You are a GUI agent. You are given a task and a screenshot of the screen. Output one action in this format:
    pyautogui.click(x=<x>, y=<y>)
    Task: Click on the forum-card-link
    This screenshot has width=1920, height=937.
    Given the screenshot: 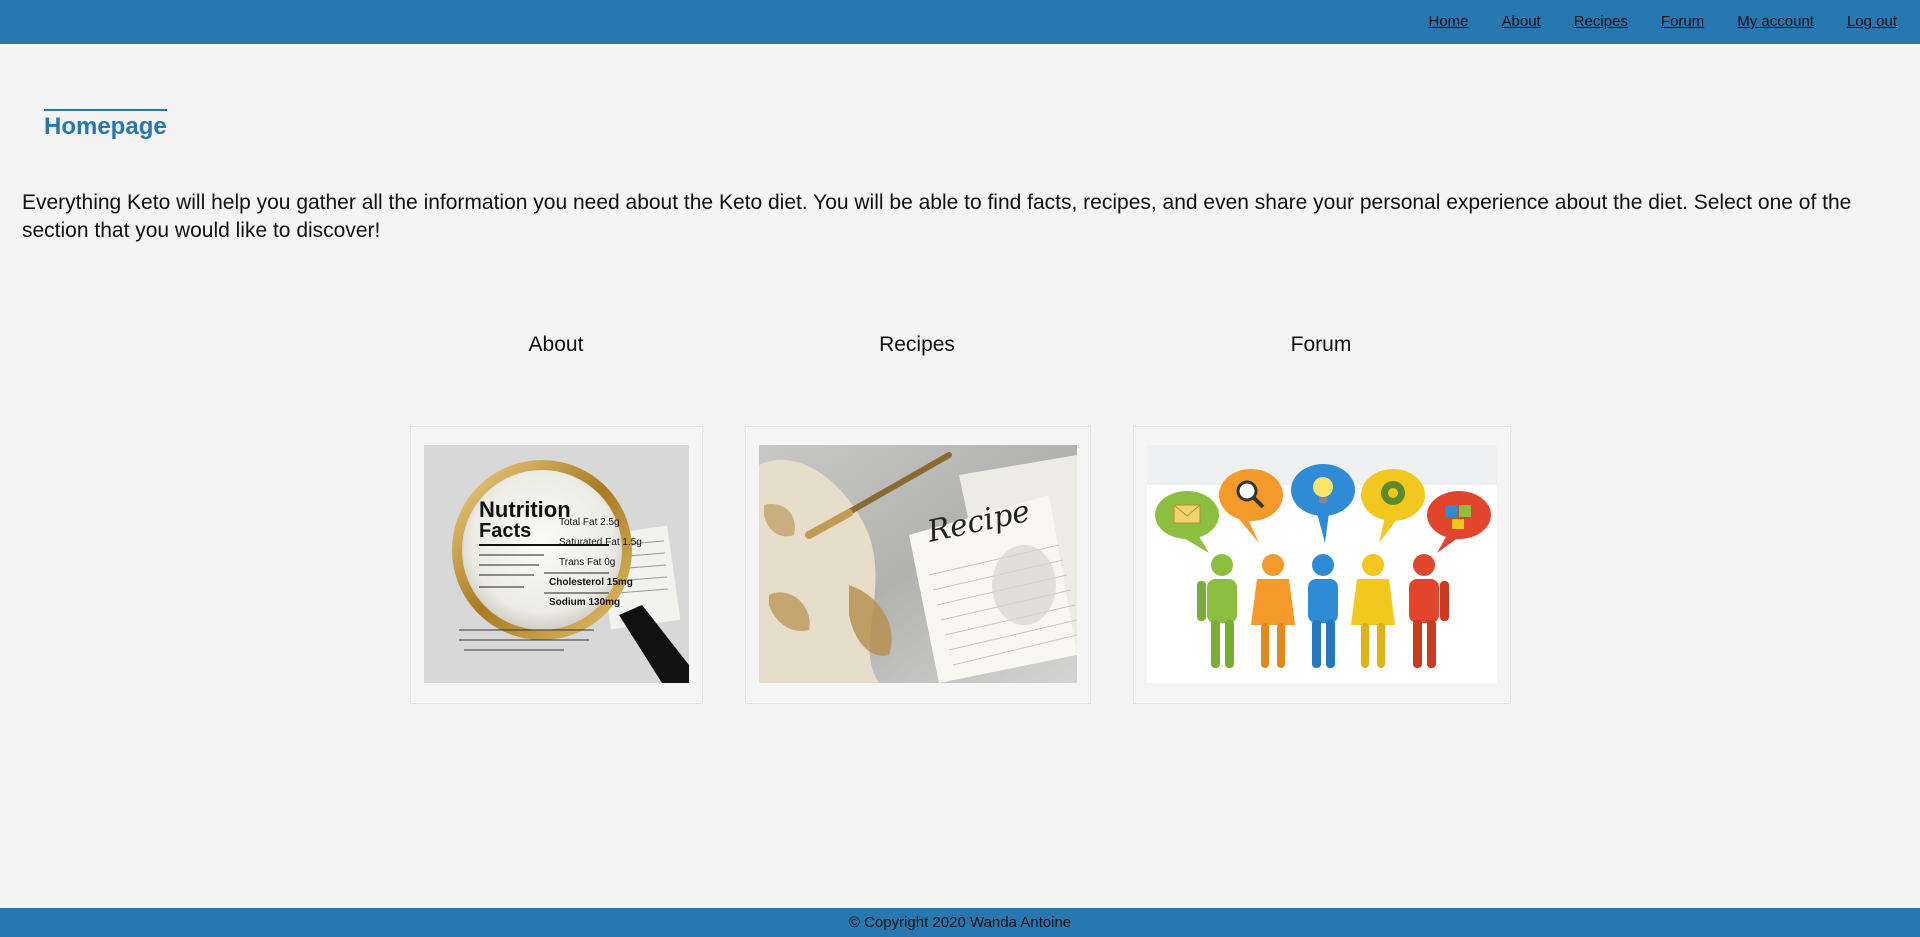 What is the action you would take?
    pyautogui.click(x=1322, y=565)
    